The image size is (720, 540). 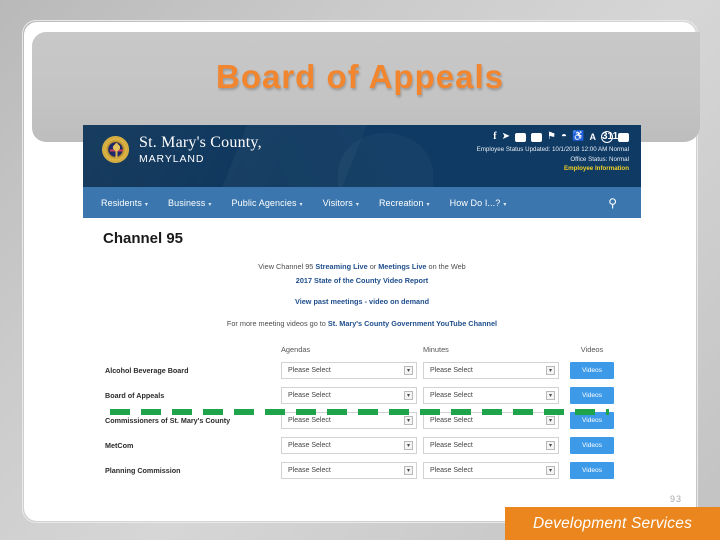 I want to click on table-header-minutes: Minutes, so click(x=436, y=349).